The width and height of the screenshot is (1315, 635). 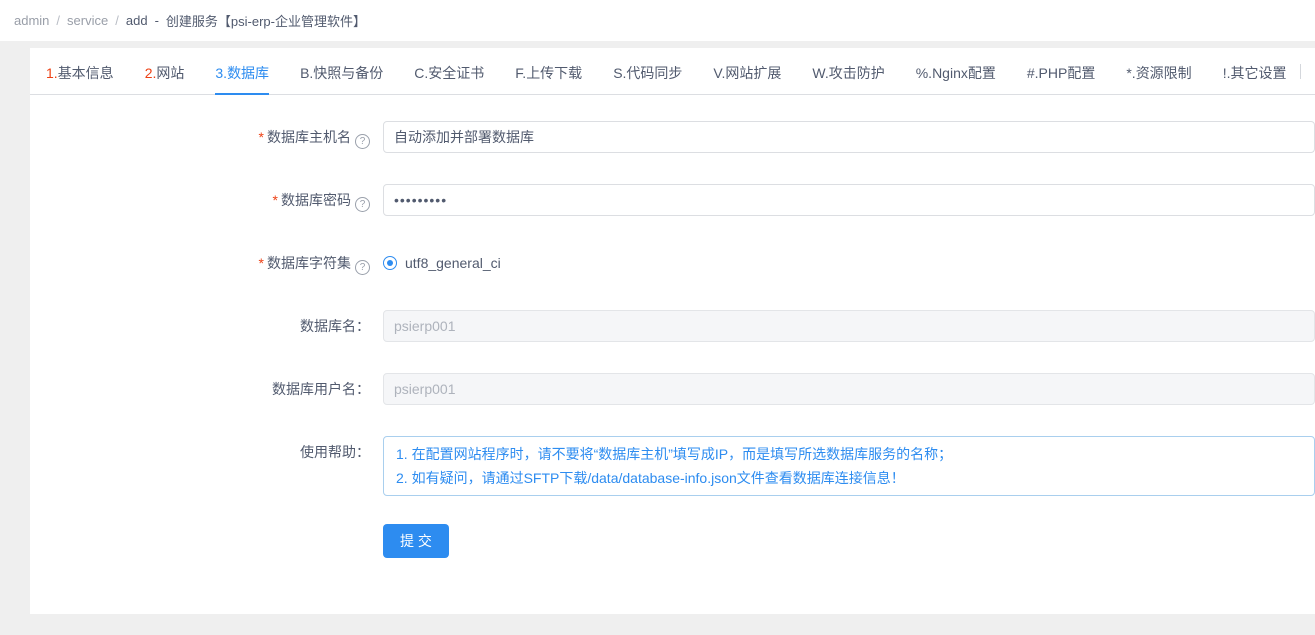 I want to click on tab-label: 资源限制, so click(x=1163, y=73).